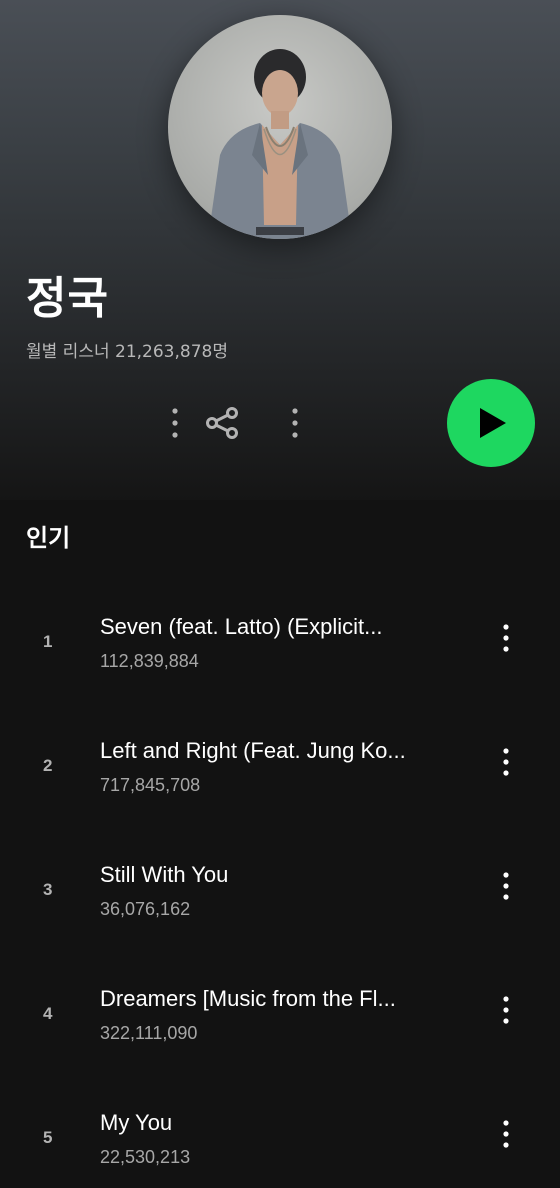 Image resolution: width=560 pixels, height=1188 pixels. Describe the element at coordinates (127, 352) in the screenshot. I see `monthly-listeners: 월별 리스너 21,263,878명` at that location.